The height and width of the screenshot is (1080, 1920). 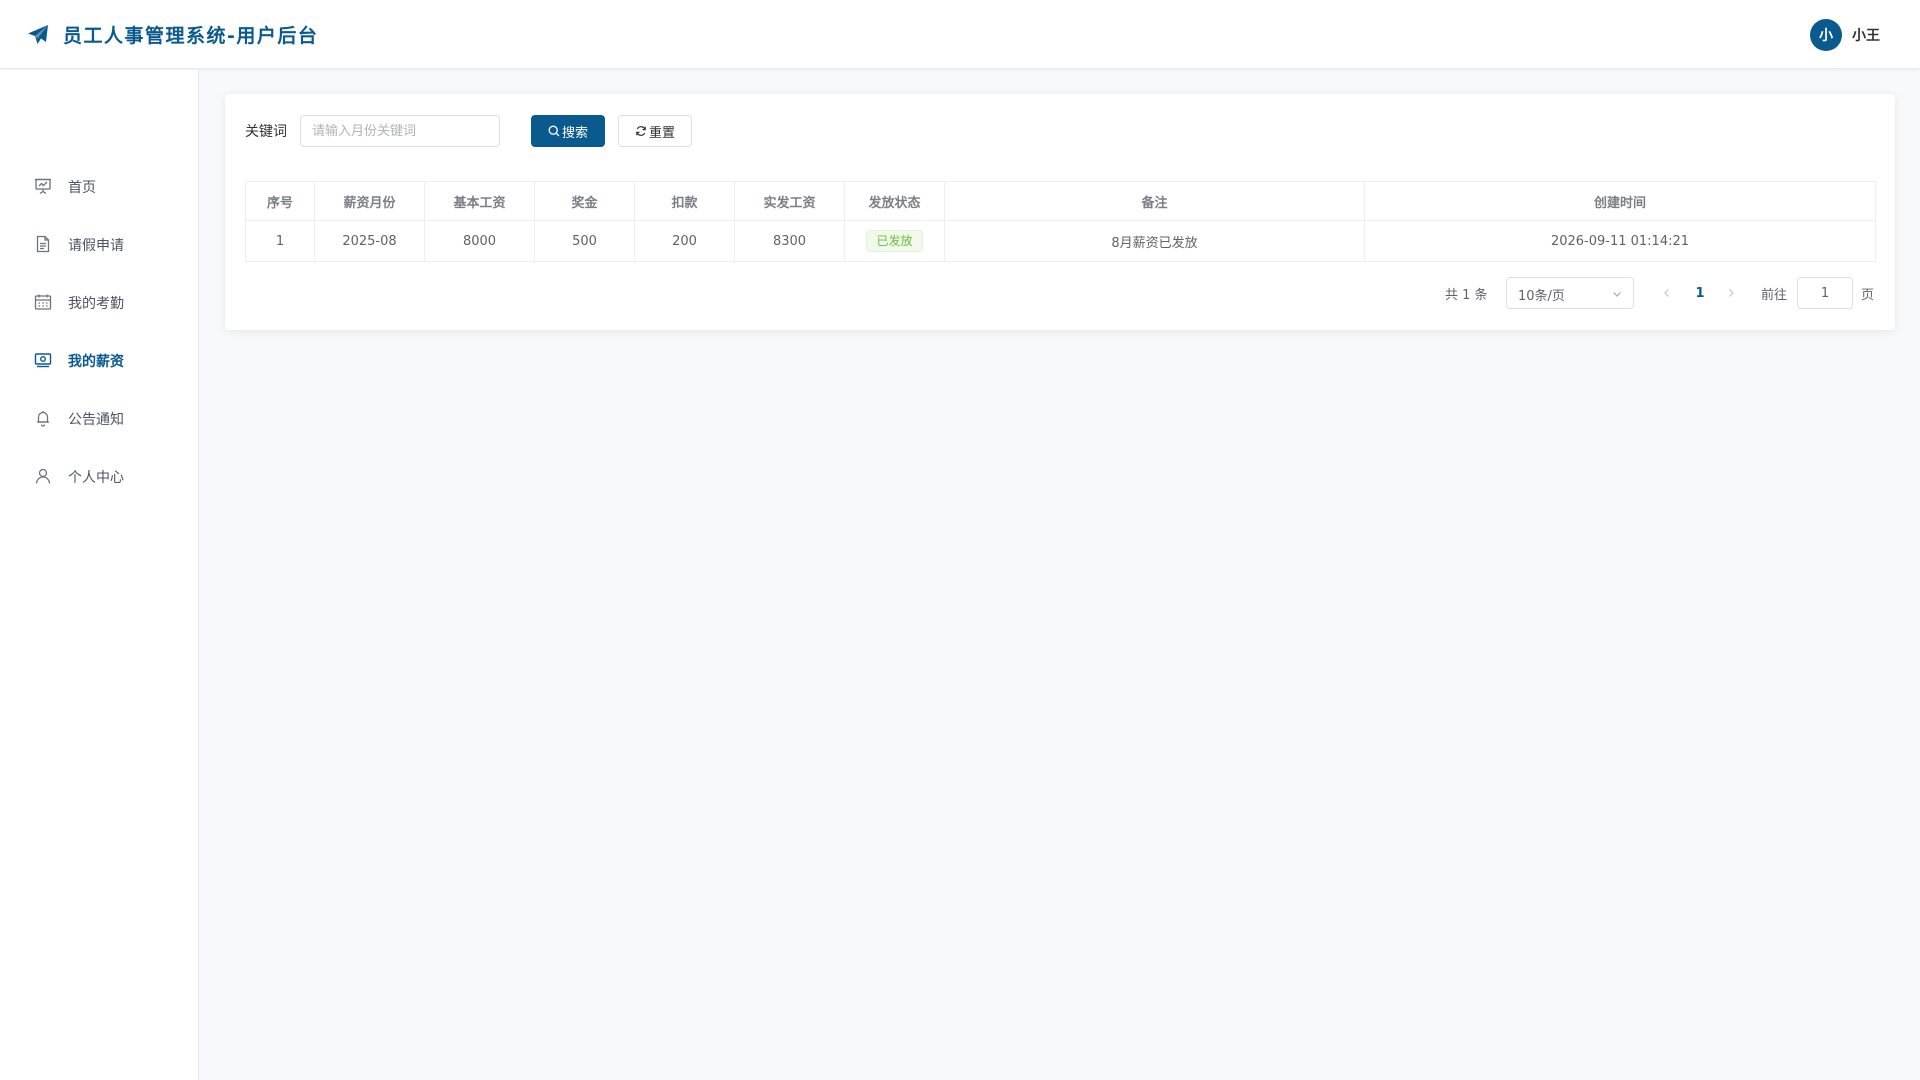 I want to click on paper-plane-icon, so click(x=38, y=34).